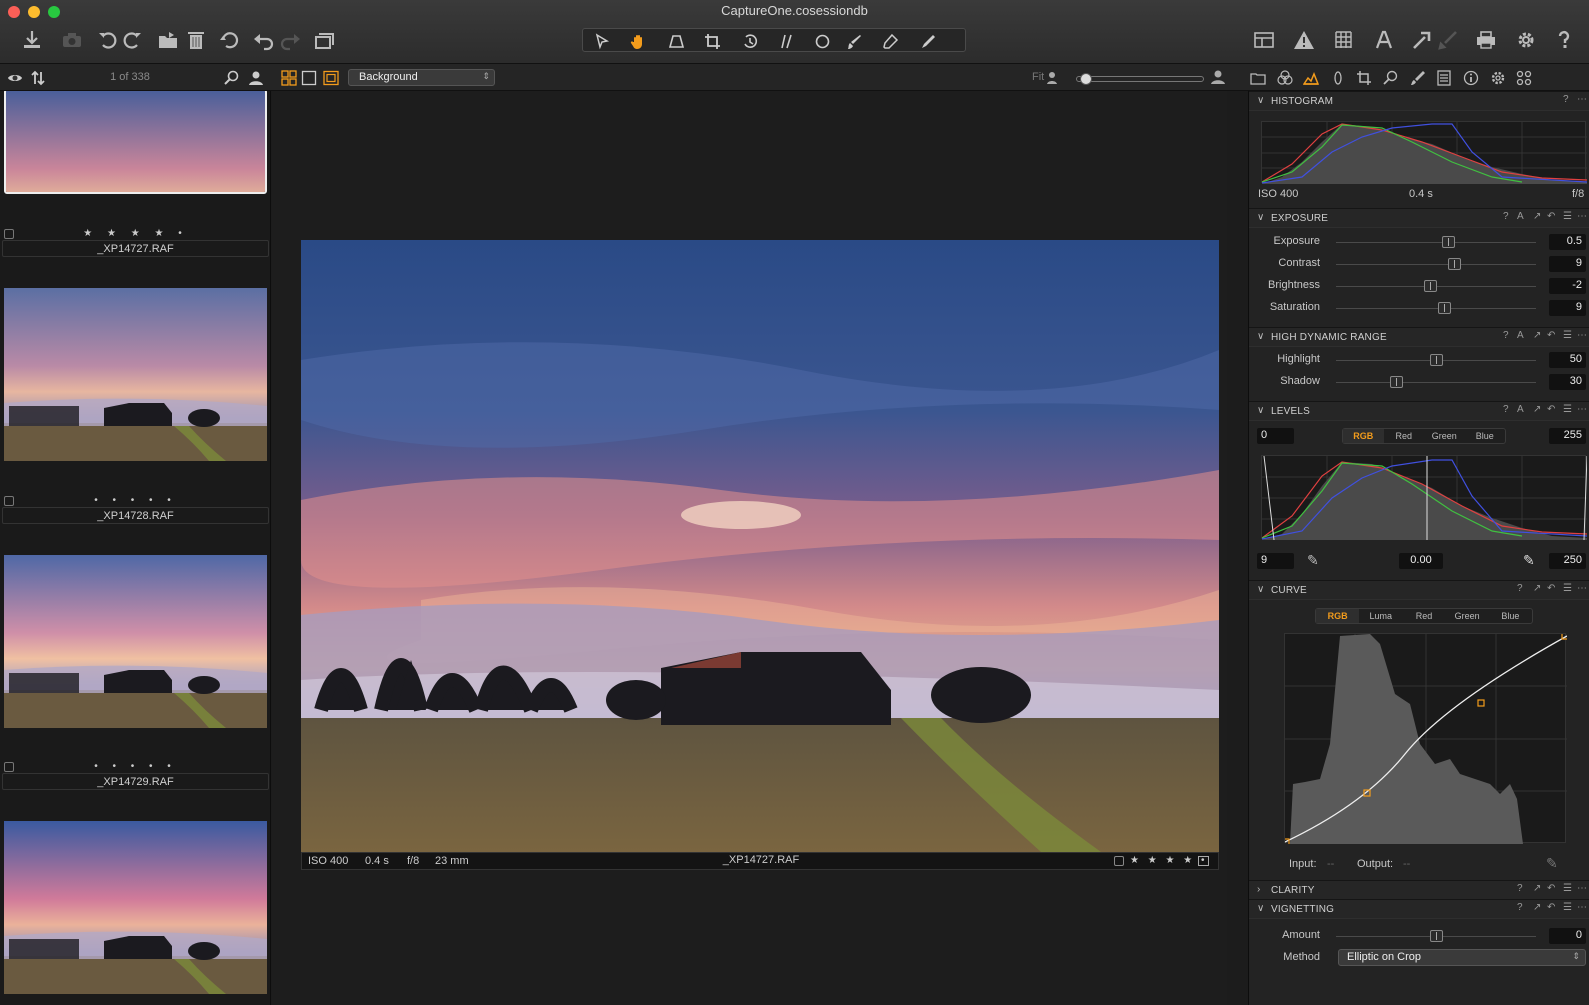 The width and height of the screenshot is (1589, 1005). Describe the element at coordinates (1567, 436) in the screenshot. I see `levels-input-high: 255` at that location.